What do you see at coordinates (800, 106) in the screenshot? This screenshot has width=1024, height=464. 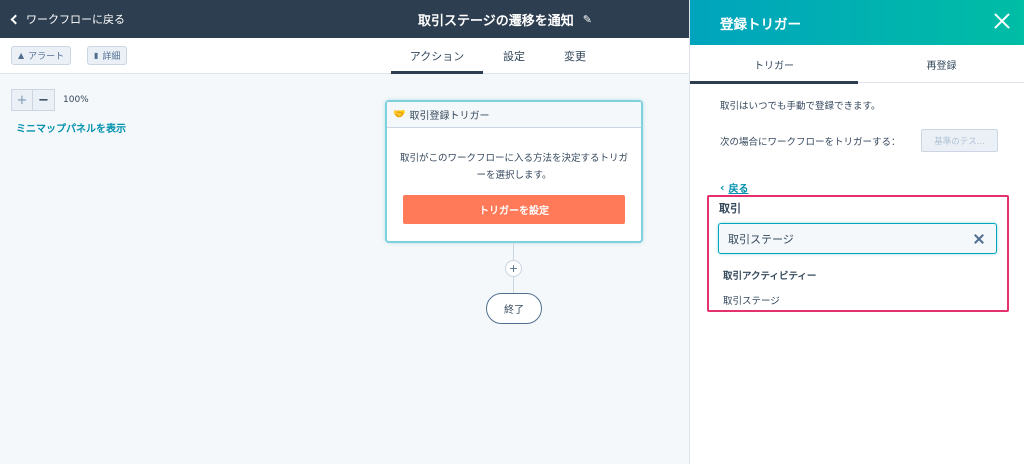 I see `manual-enroll-text: 取引はいつでも手動で登録できます。` at bounding box center [800, 106].